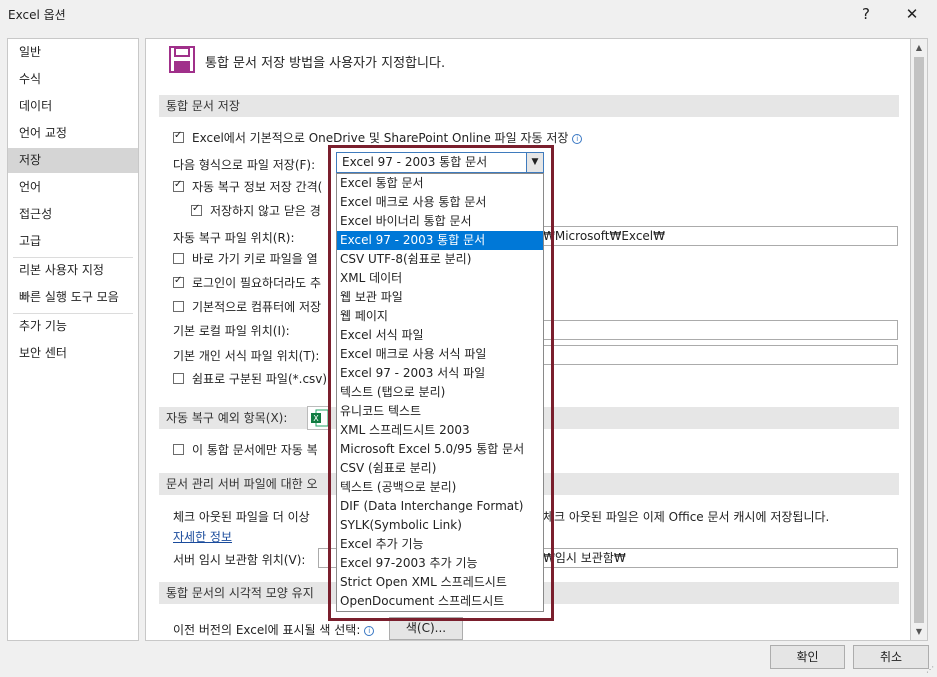  What do you see at coordinates (178, 258) in the screenshot?
I see `shortcut-open-checkbox` at bounding box center [178, 258].